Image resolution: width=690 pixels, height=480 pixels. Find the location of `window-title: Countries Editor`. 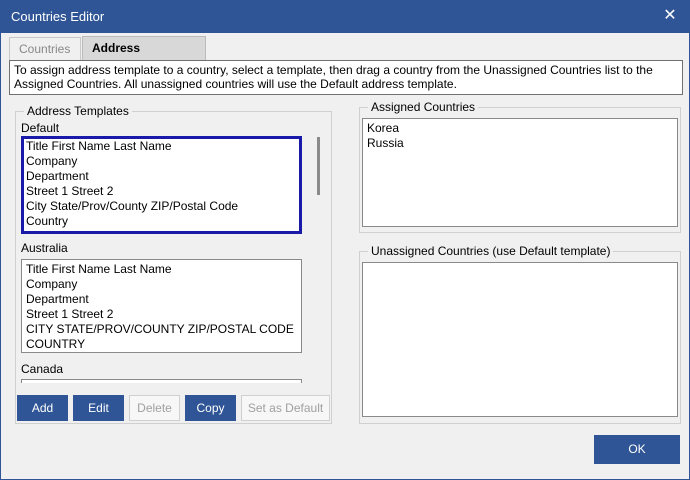

window-title: Countries Editor is located at coordinates (58, 16).